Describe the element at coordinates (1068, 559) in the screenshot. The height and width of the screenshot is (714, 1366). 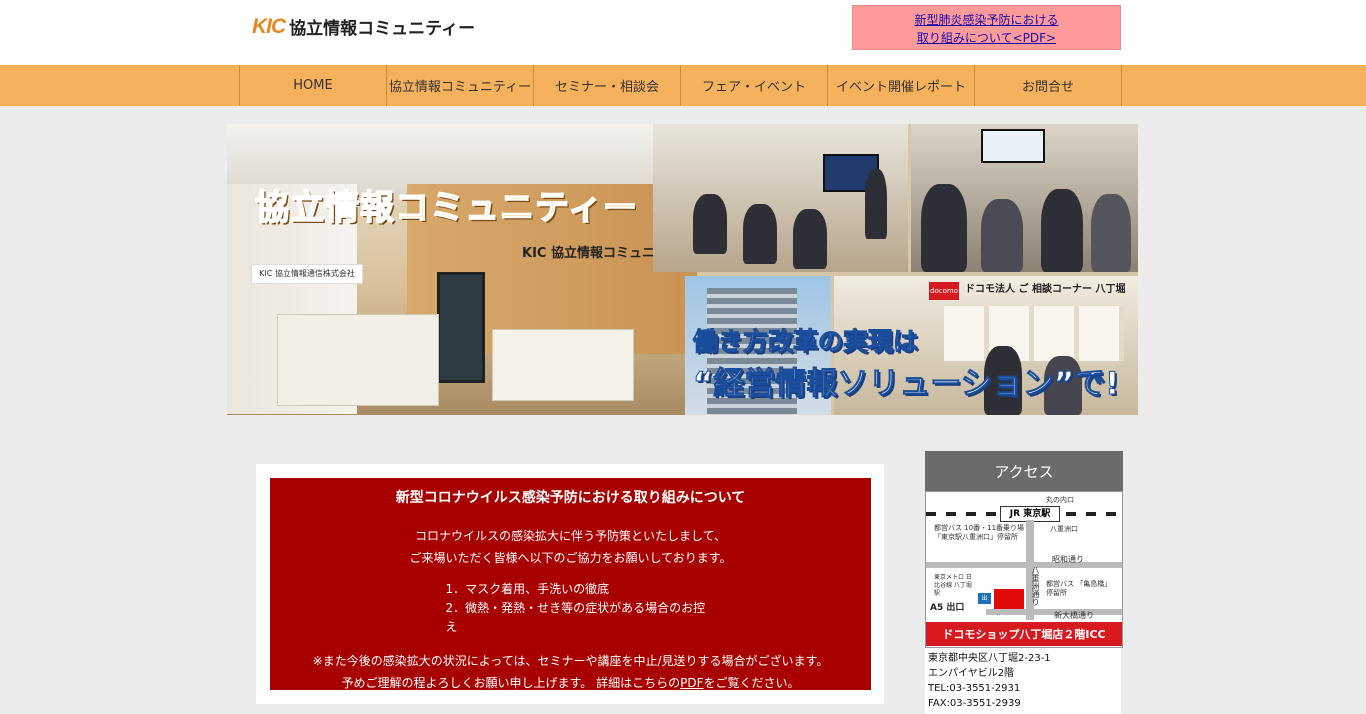
I see `map-showa-label: 昭和通り` at that location.